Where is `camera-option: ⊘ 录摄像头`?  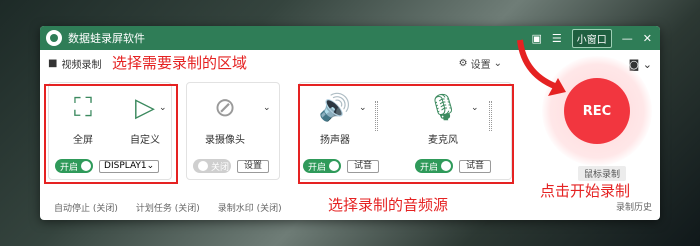 camera-option: ⊘ 录摄像头 is located at coordinates (225, 114).